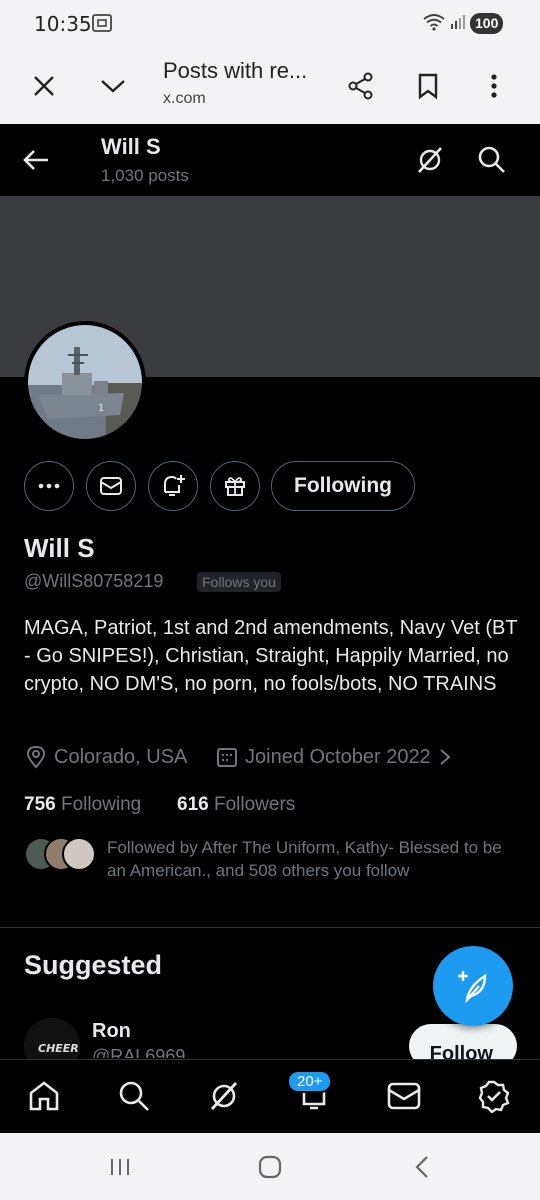  I want to click on recent-apps-icon, so click(120, 1167).